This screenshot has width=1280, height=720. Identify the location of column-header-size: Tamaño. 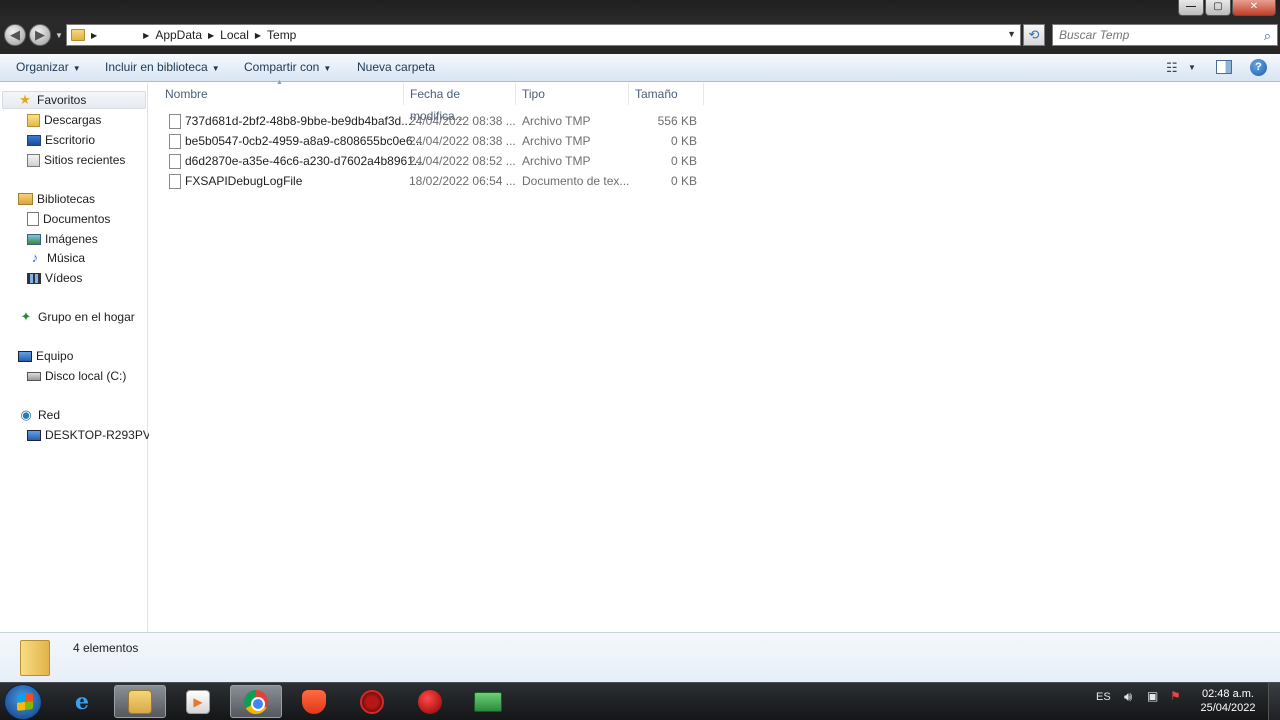
(666, 94).